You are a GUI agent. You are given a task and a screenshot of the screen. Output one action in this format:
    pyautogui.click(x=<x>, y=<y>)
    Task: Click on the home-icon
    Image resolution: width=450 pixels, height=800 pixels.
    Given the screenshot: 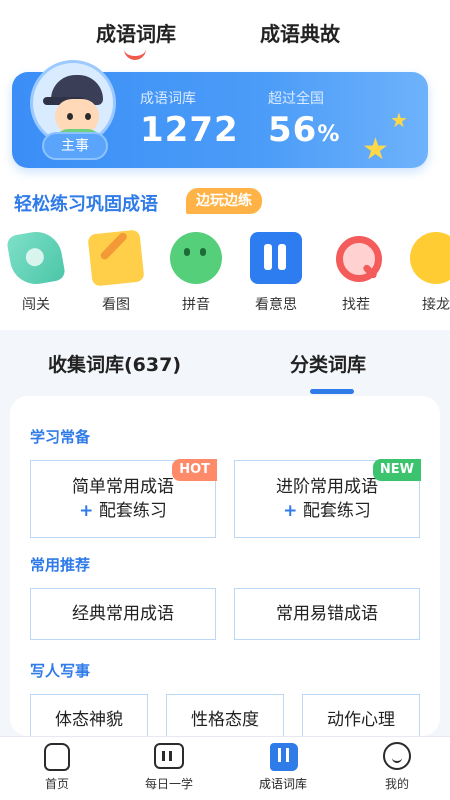 What is the action you would take?
    pyautogui.click(x=57, y=756)
    